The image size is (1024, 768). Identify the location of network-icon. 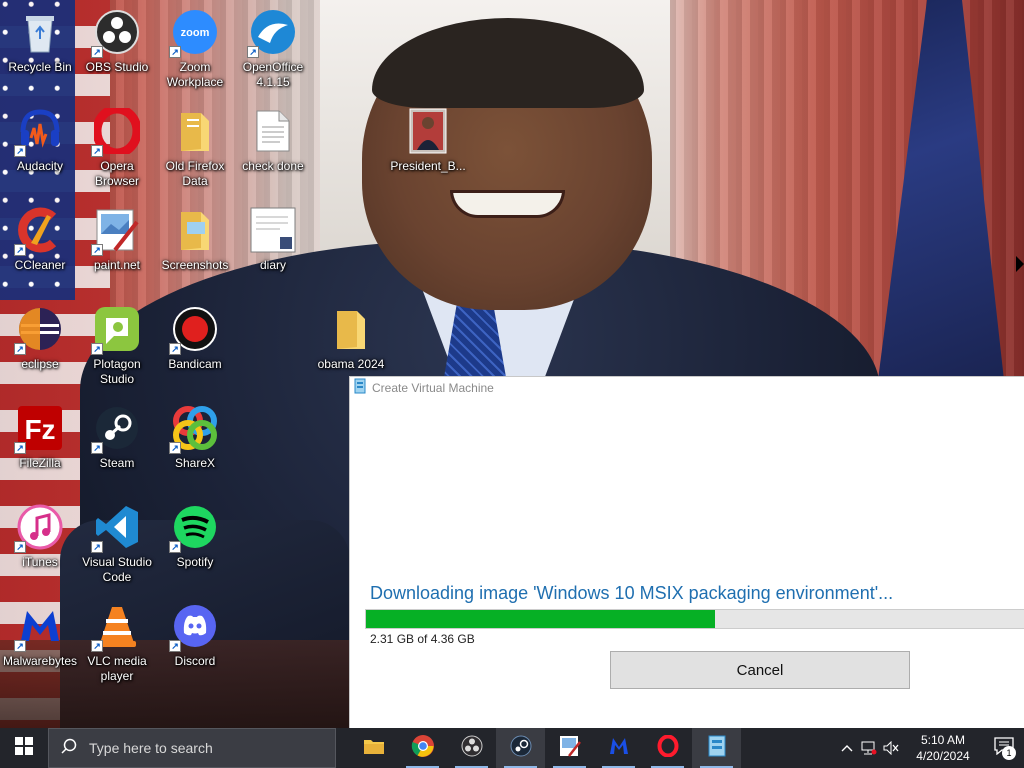
(869, 748).